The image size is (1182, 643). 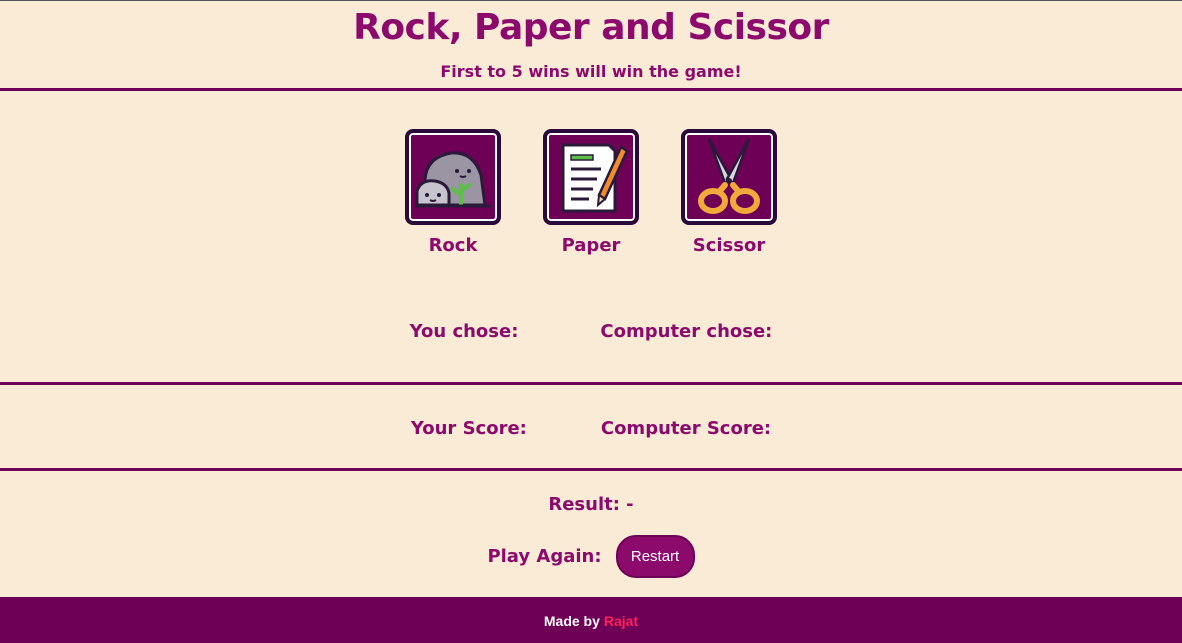 What do you see at coordinates (686, 331) in the screenshot?
I see `computer-chose-label: Computer chose:` at bounding box center [686, 331].